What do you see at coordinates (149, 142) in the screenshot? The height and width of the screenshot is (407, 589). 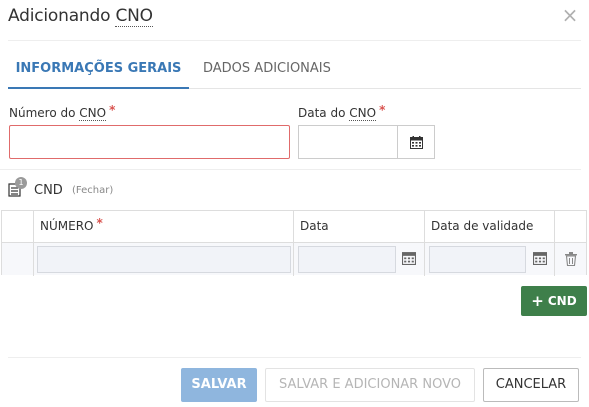 I see `numero-cno-input` at bounding box center [149, 142].